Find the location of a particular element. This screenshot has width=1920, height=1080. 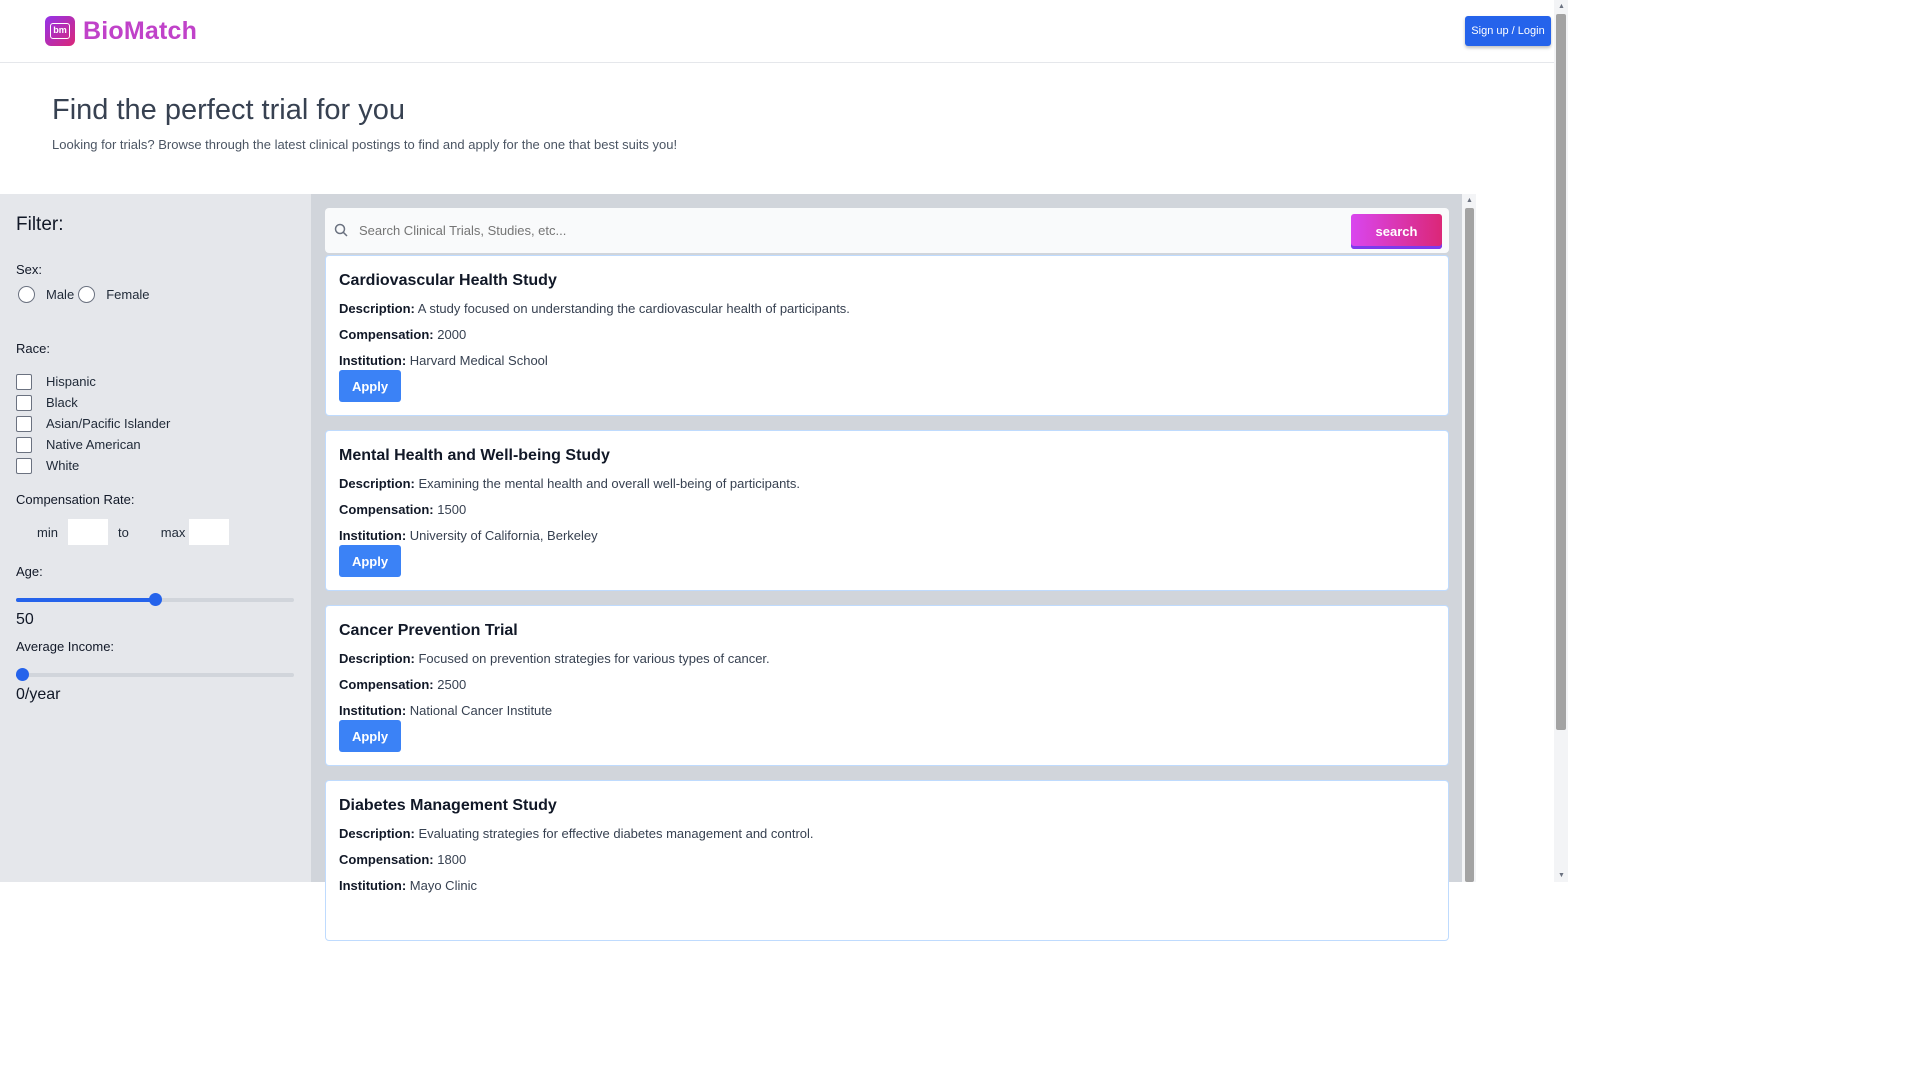

signup-login-button: Sign up / Login is located at coordinates (1508, 31).